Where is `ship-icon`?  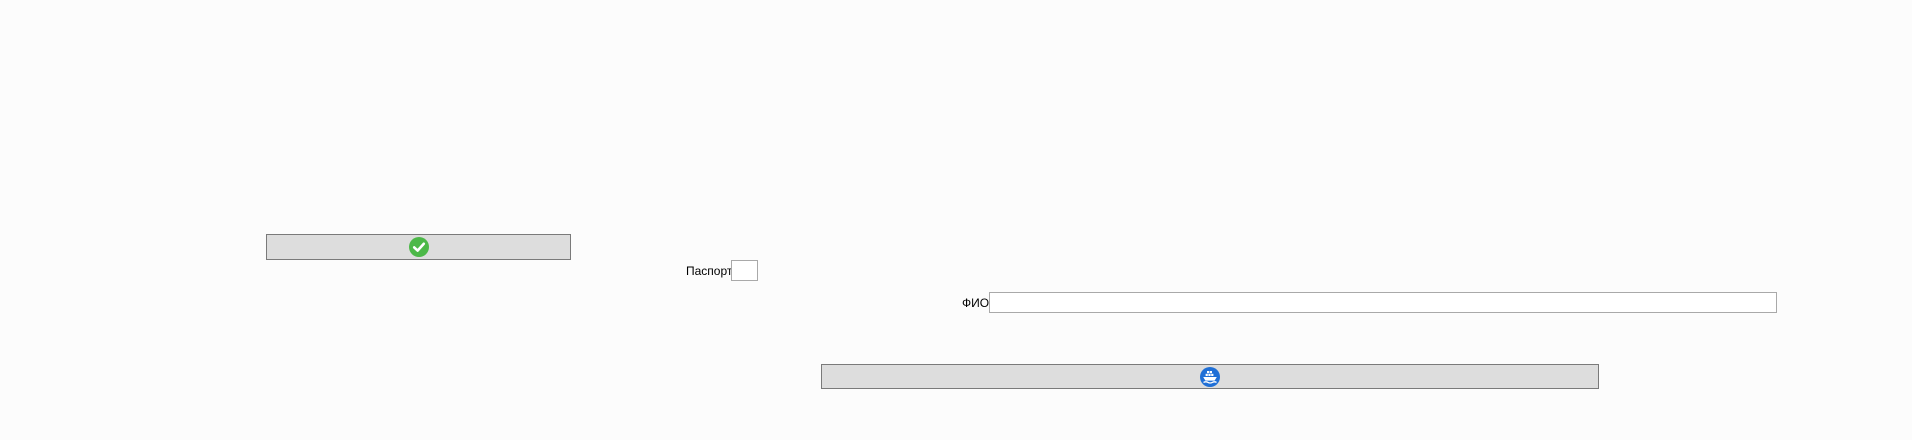 ship-icon is located at coordinates (1210, 376).